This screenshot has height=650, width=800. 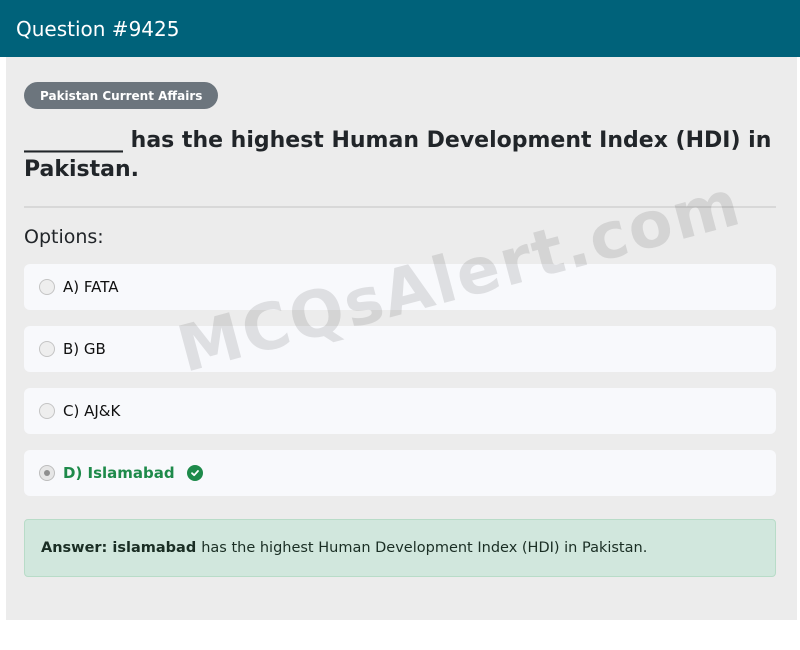 I want to click on divider, so click(x=400, y=207).